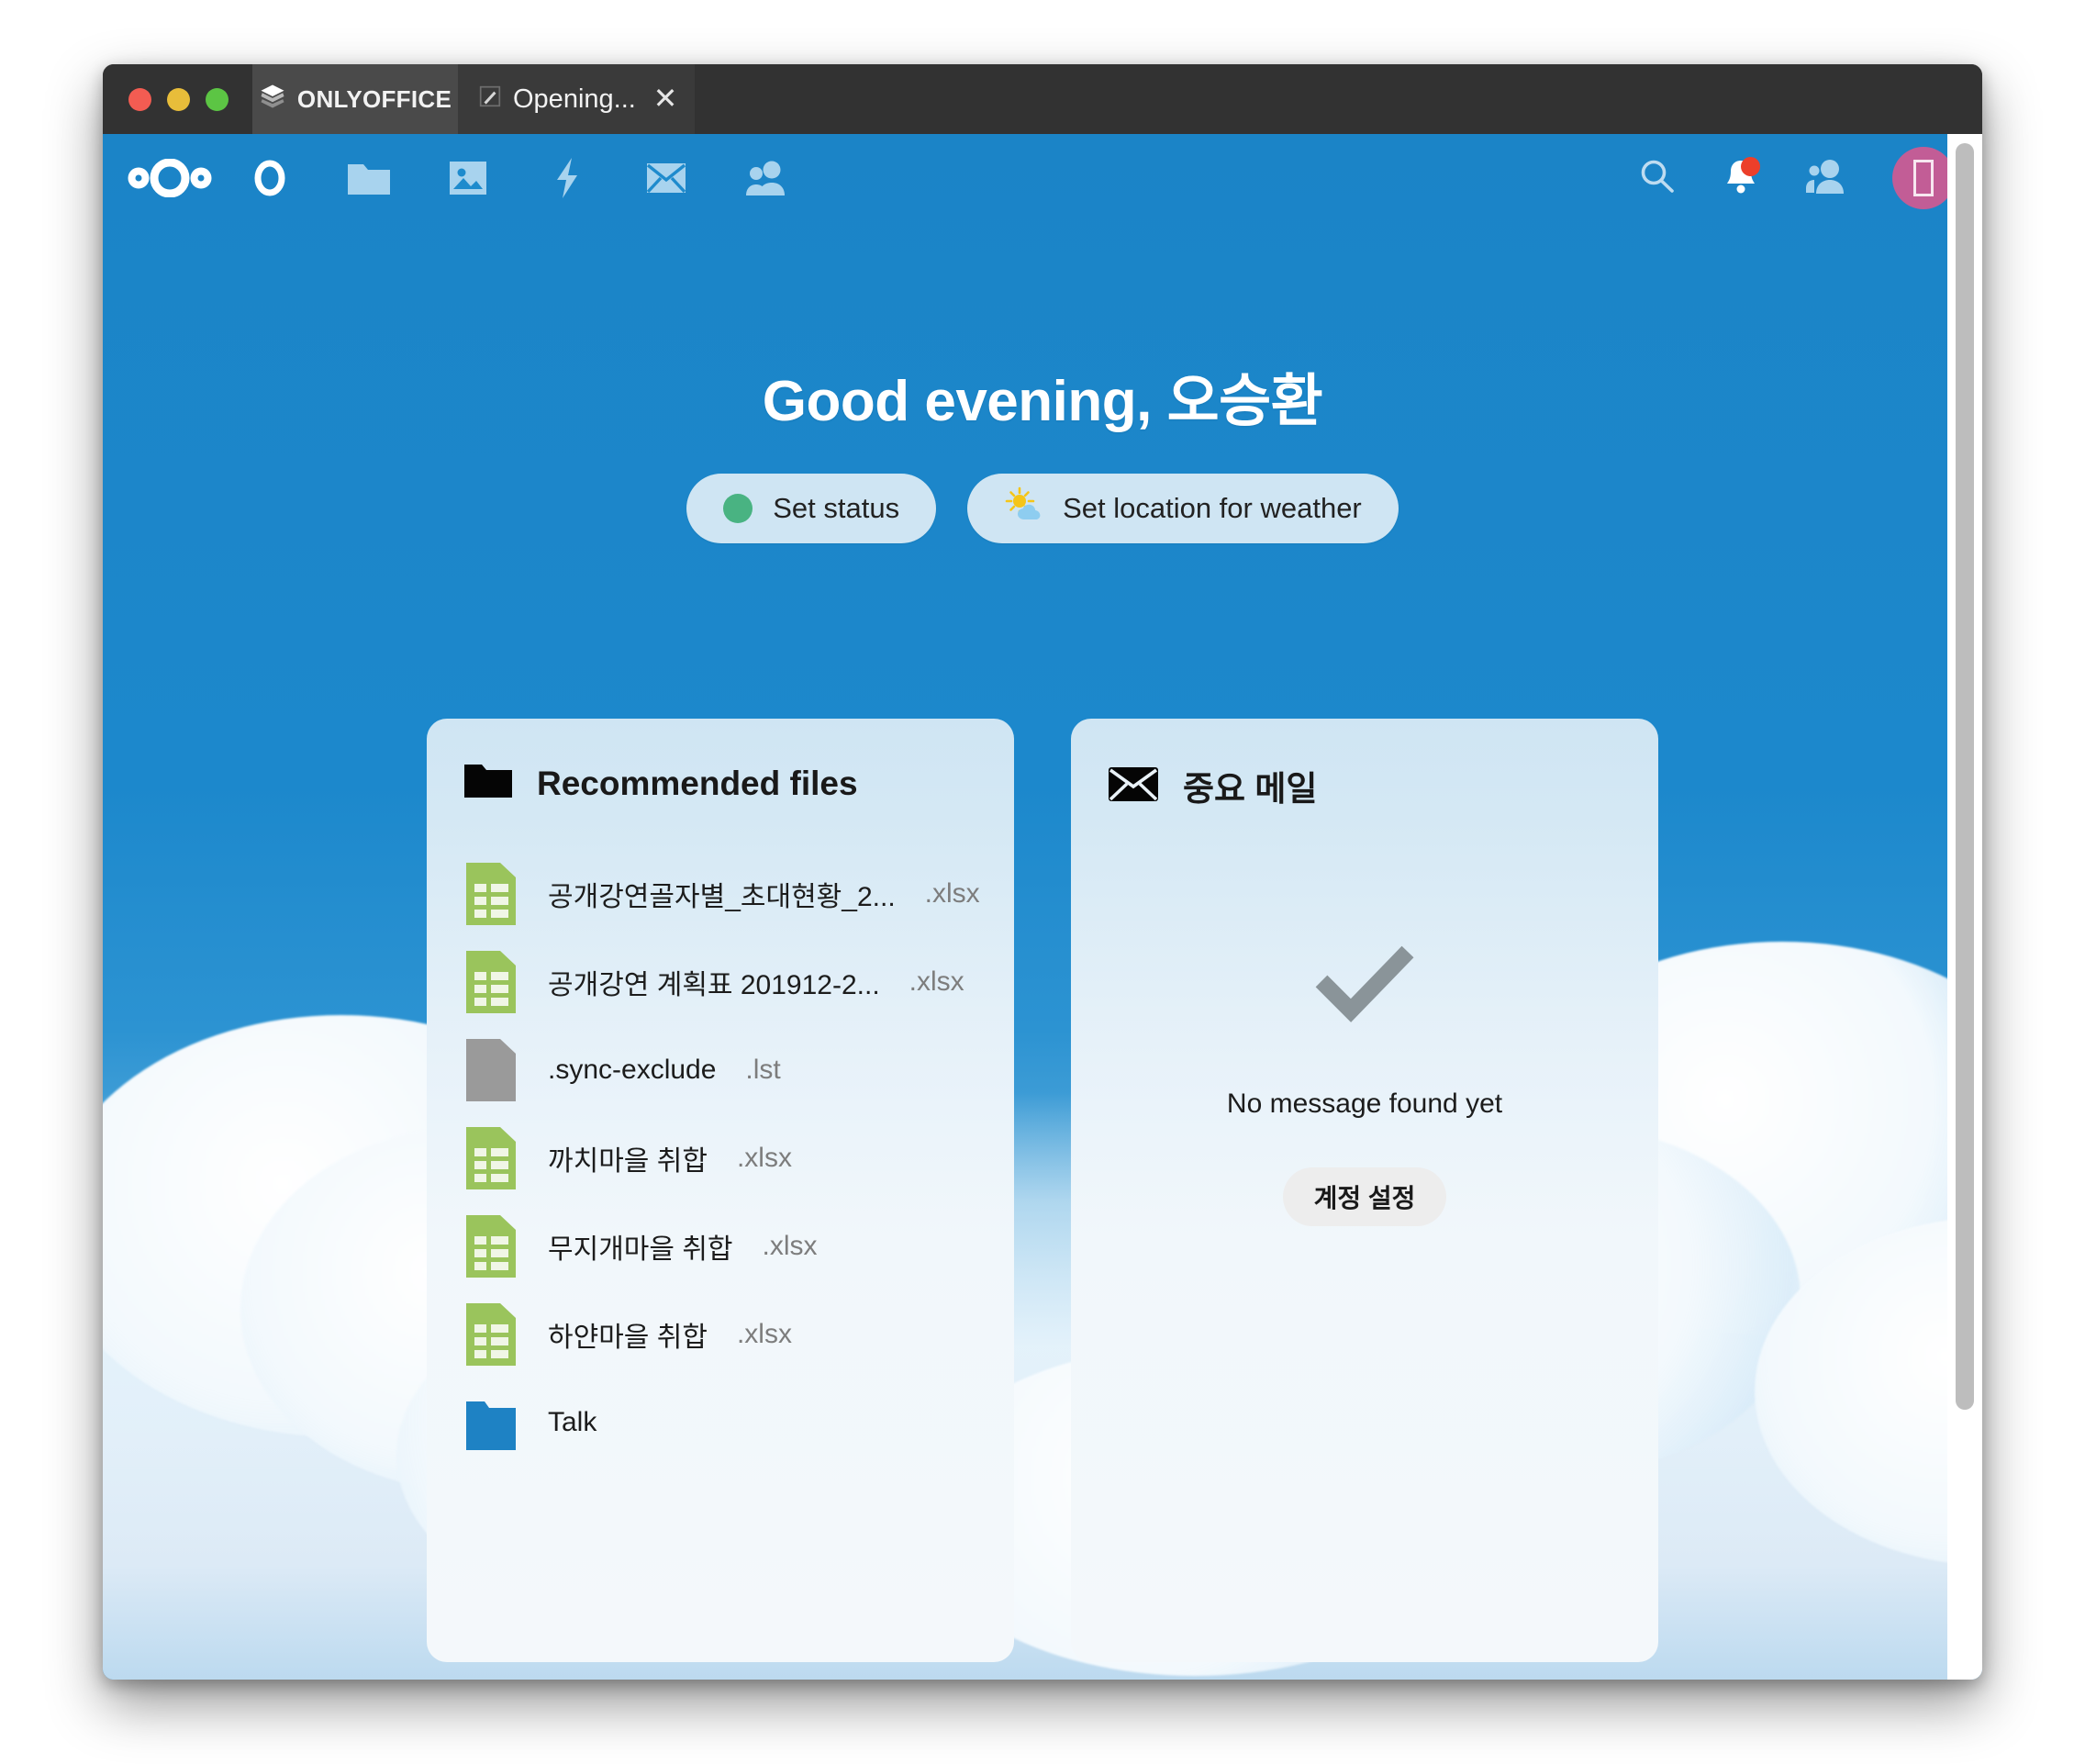 The height and width of the screenshot is (1764, 2085). I want to click on tab-opening: Opening... ✕, so click(576, 99).